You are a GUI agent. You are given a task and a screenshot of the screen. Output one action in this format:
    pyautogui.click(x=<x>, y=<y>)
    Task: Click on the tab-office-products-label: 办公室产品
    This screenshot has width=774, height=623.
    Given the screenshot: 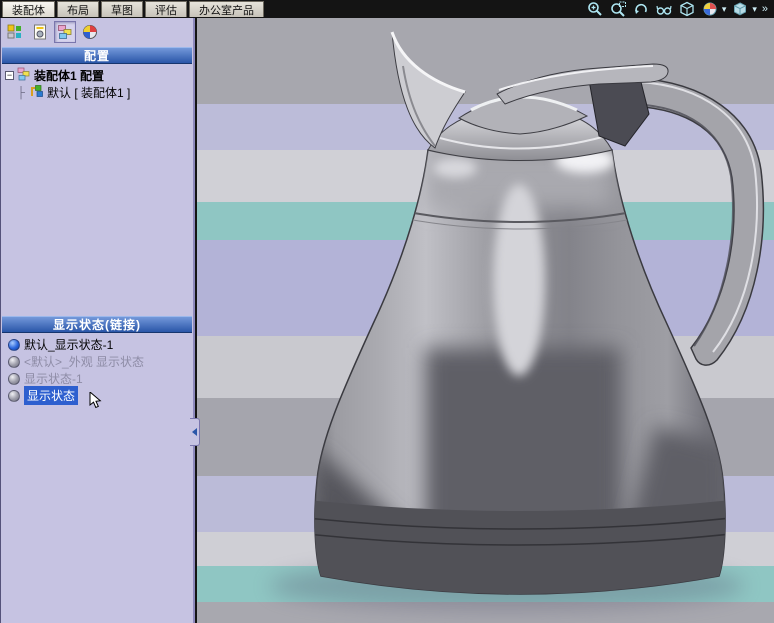 What is the action you would take?
    pyautogui.click(x=226, y=10)
    